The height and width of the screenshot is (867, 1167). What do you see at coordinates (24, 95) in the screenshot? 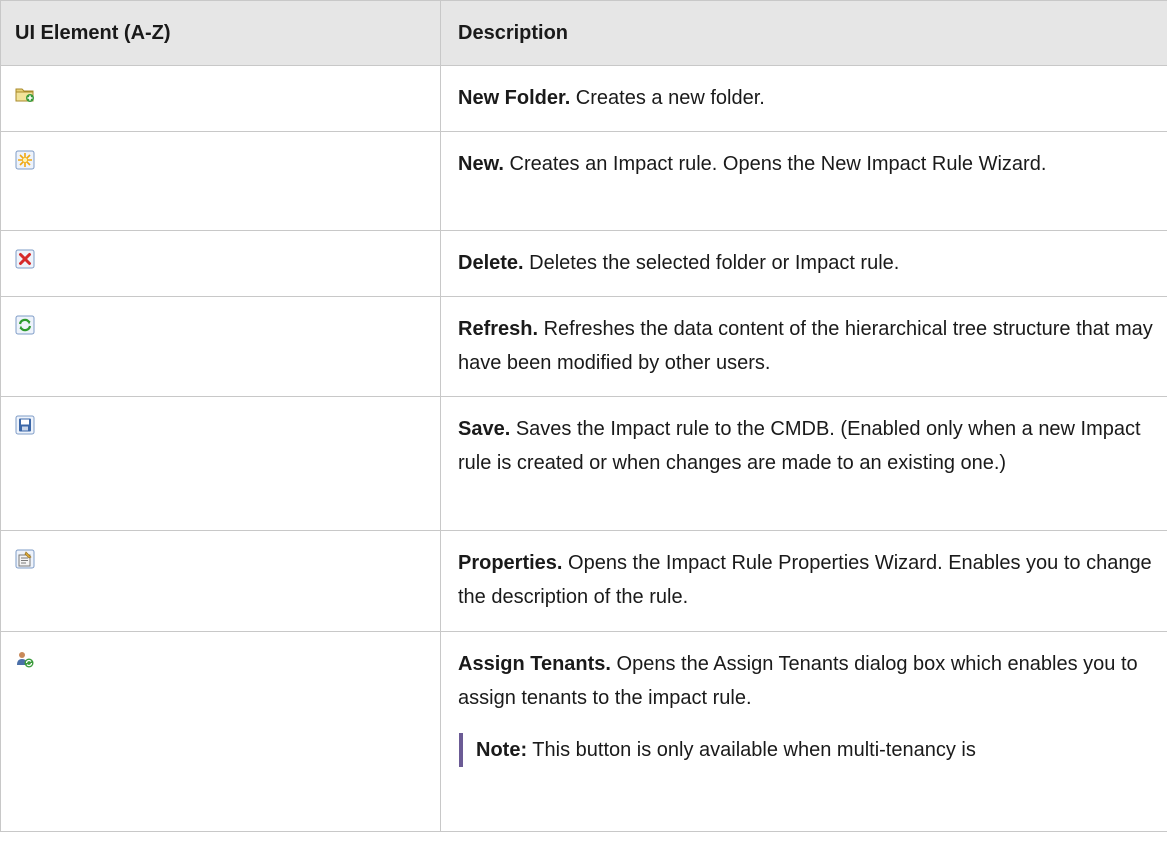
I see `new-folder-icon` at bounding box center [24, 95].